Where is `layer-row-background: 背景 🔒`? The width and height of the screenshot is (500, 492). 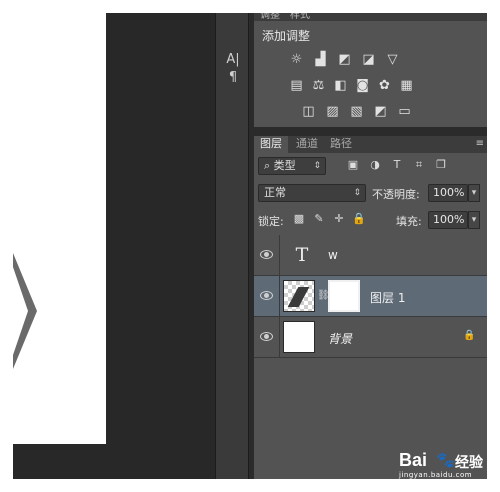 layer-row-background: 背景 🔒 is located at coordinates (370, 337).